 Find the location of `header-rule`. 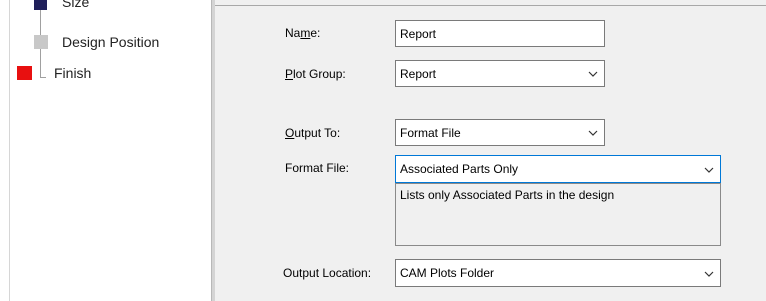

header-rule is located at coordinates (490, 5).